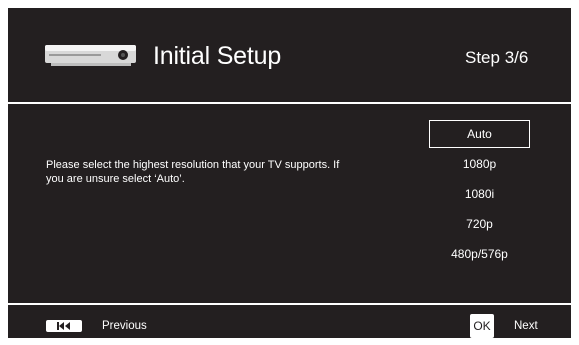 The image size is (579, 345). I want to click on skip-back-icon, so click(64, 326).